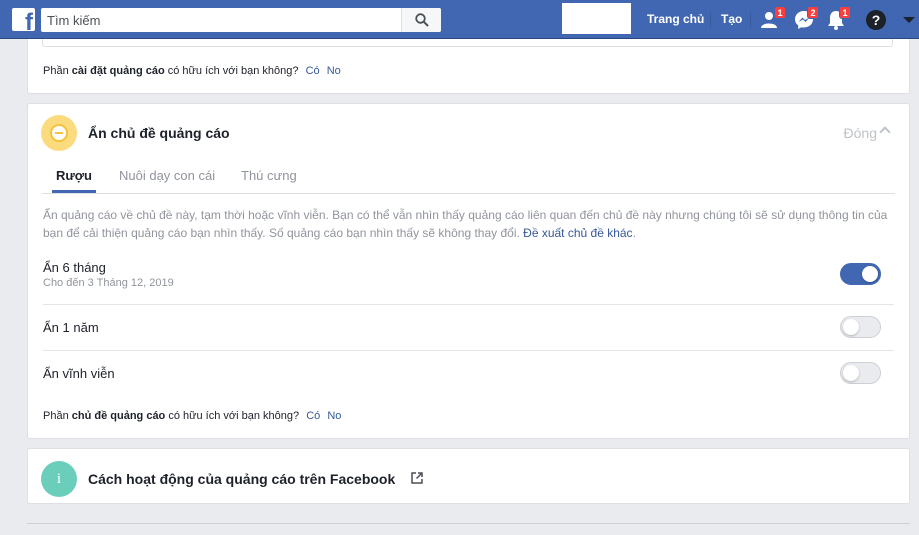  What do you see at coordinates (845, 12) in the screenshot?
I see `notifications-badge: 1` at bounding box center [845, 12].